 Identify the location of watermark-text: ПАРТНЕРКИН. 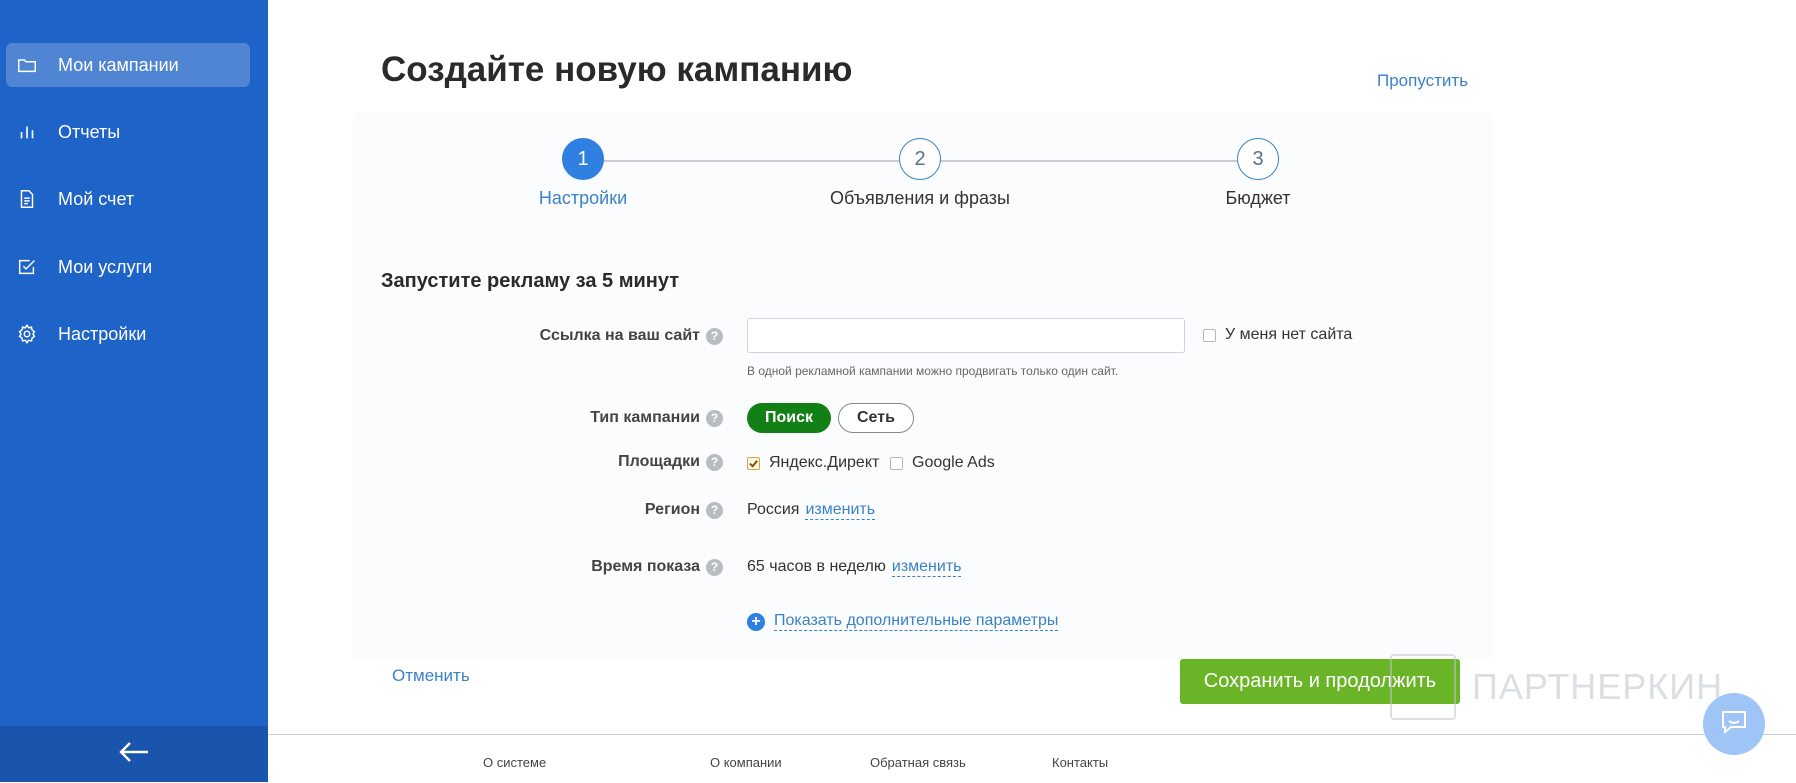
(1598, 686).